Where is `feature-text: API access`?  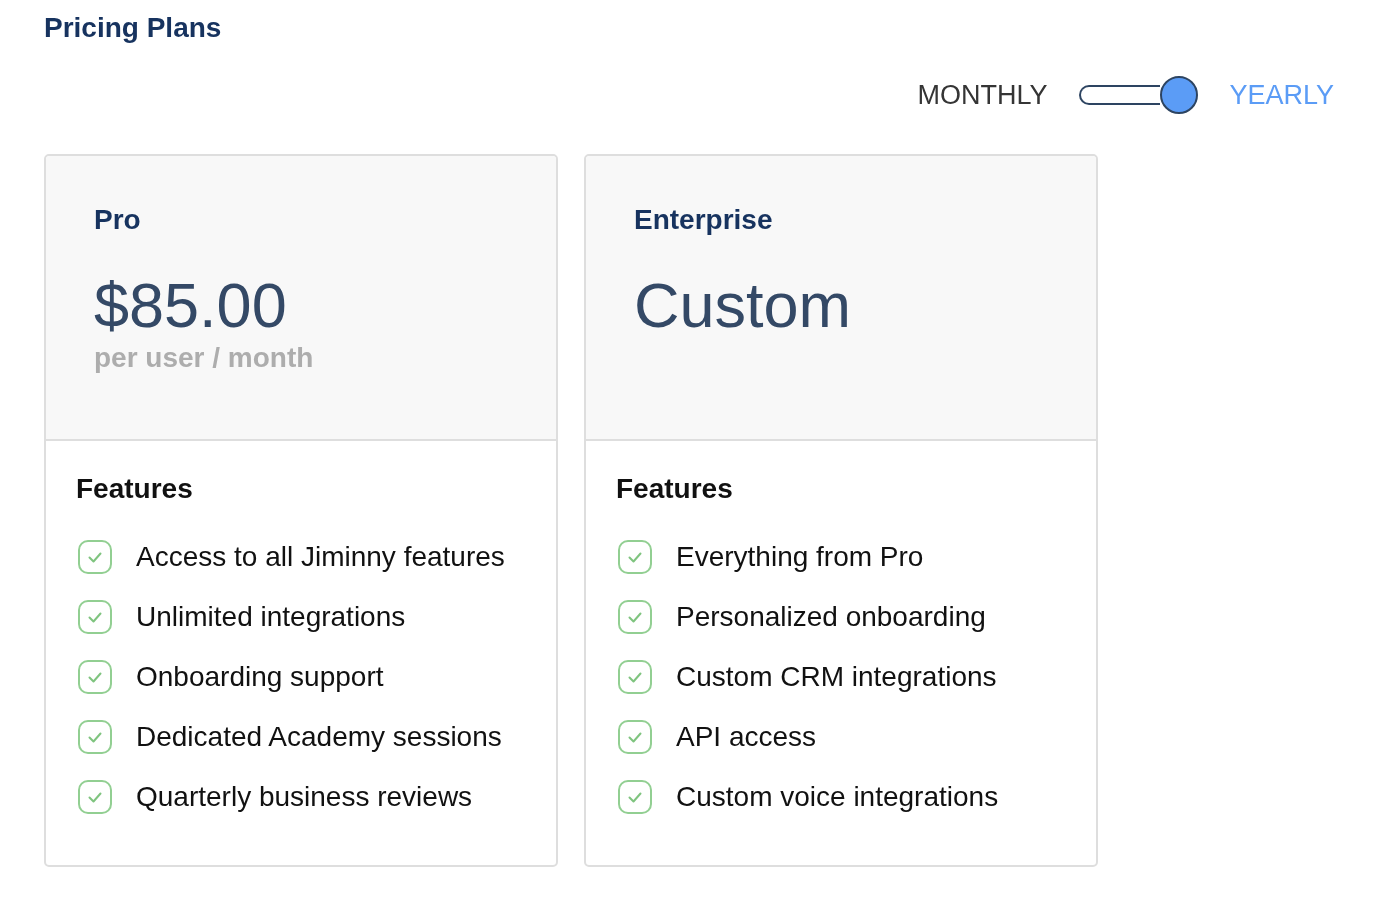
feature-text: API access is located at coordinates (746, 737).